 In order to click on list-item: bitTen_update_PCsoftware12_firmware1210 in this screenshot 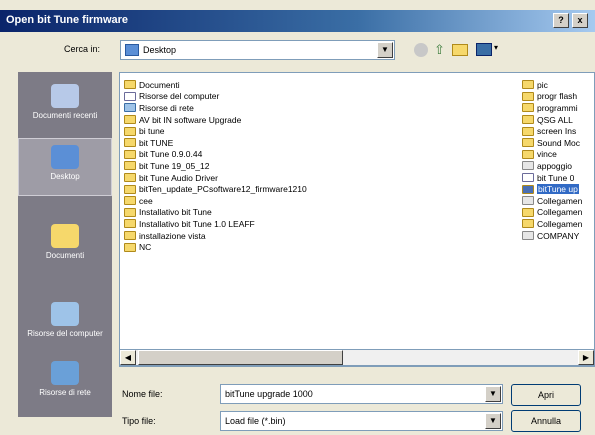, I will do `click(215, 189)`.